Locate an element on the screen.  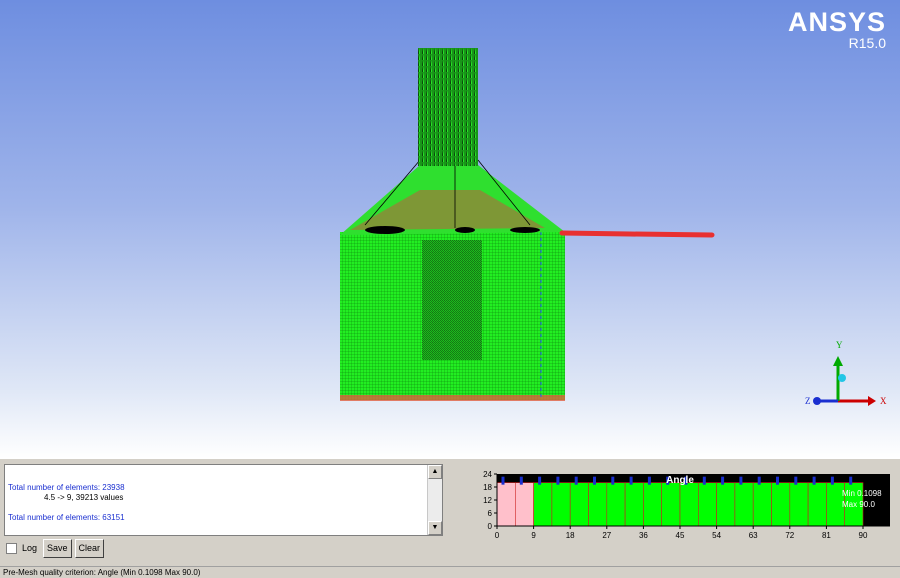
save-button: Save is located at coordinates (57, 548).